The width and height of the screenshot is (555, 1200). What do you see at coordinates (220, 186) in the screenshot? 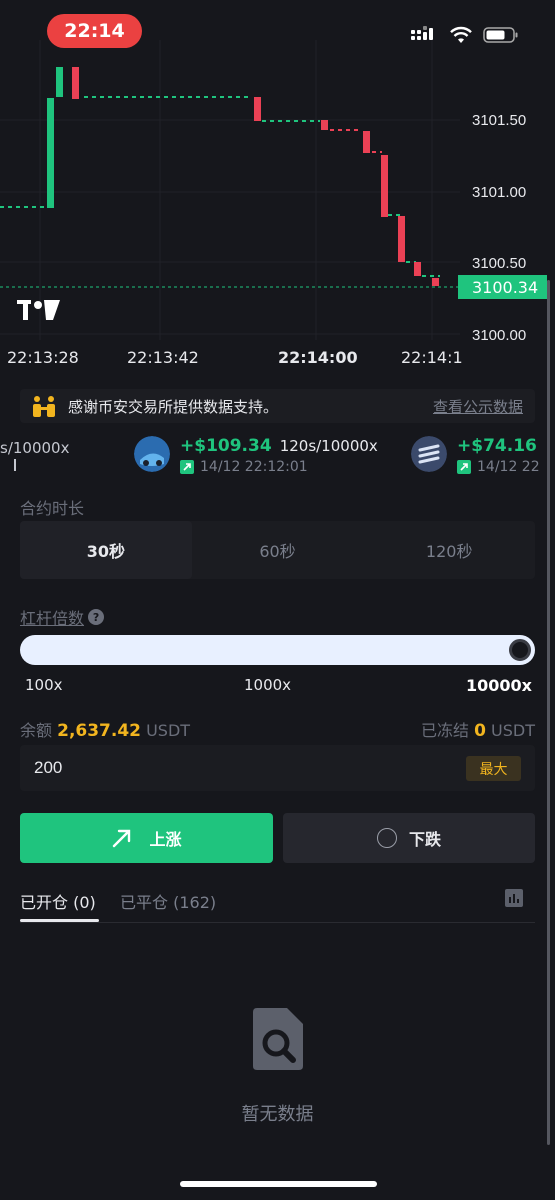
I see `price-line-dashes` at bounding box center [220, 186].